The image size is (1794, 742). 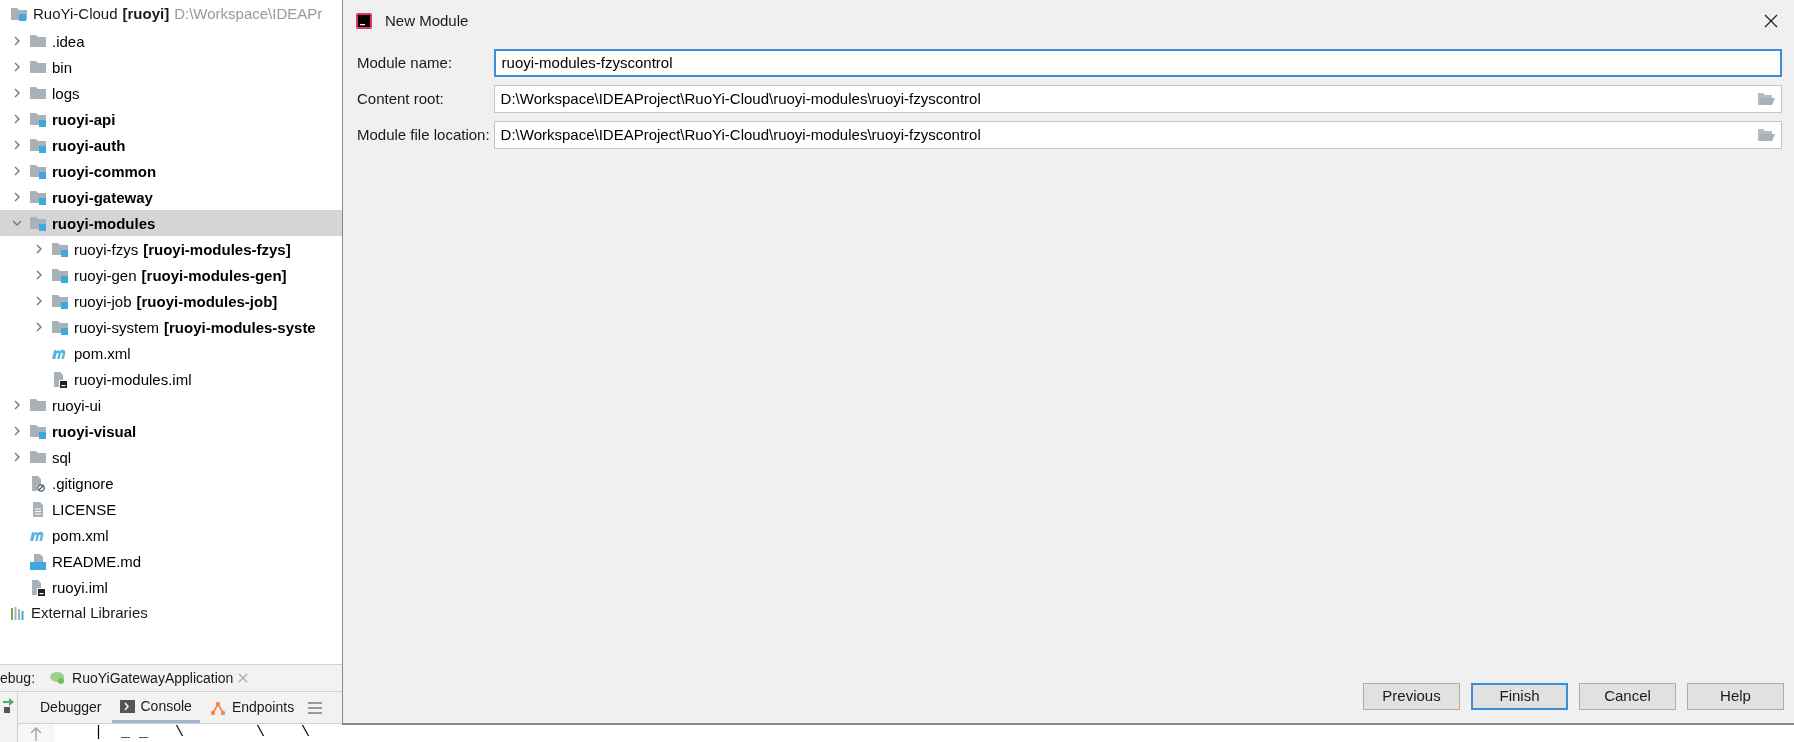 I want to click on item-label: bin, so click(x=62, y=67).